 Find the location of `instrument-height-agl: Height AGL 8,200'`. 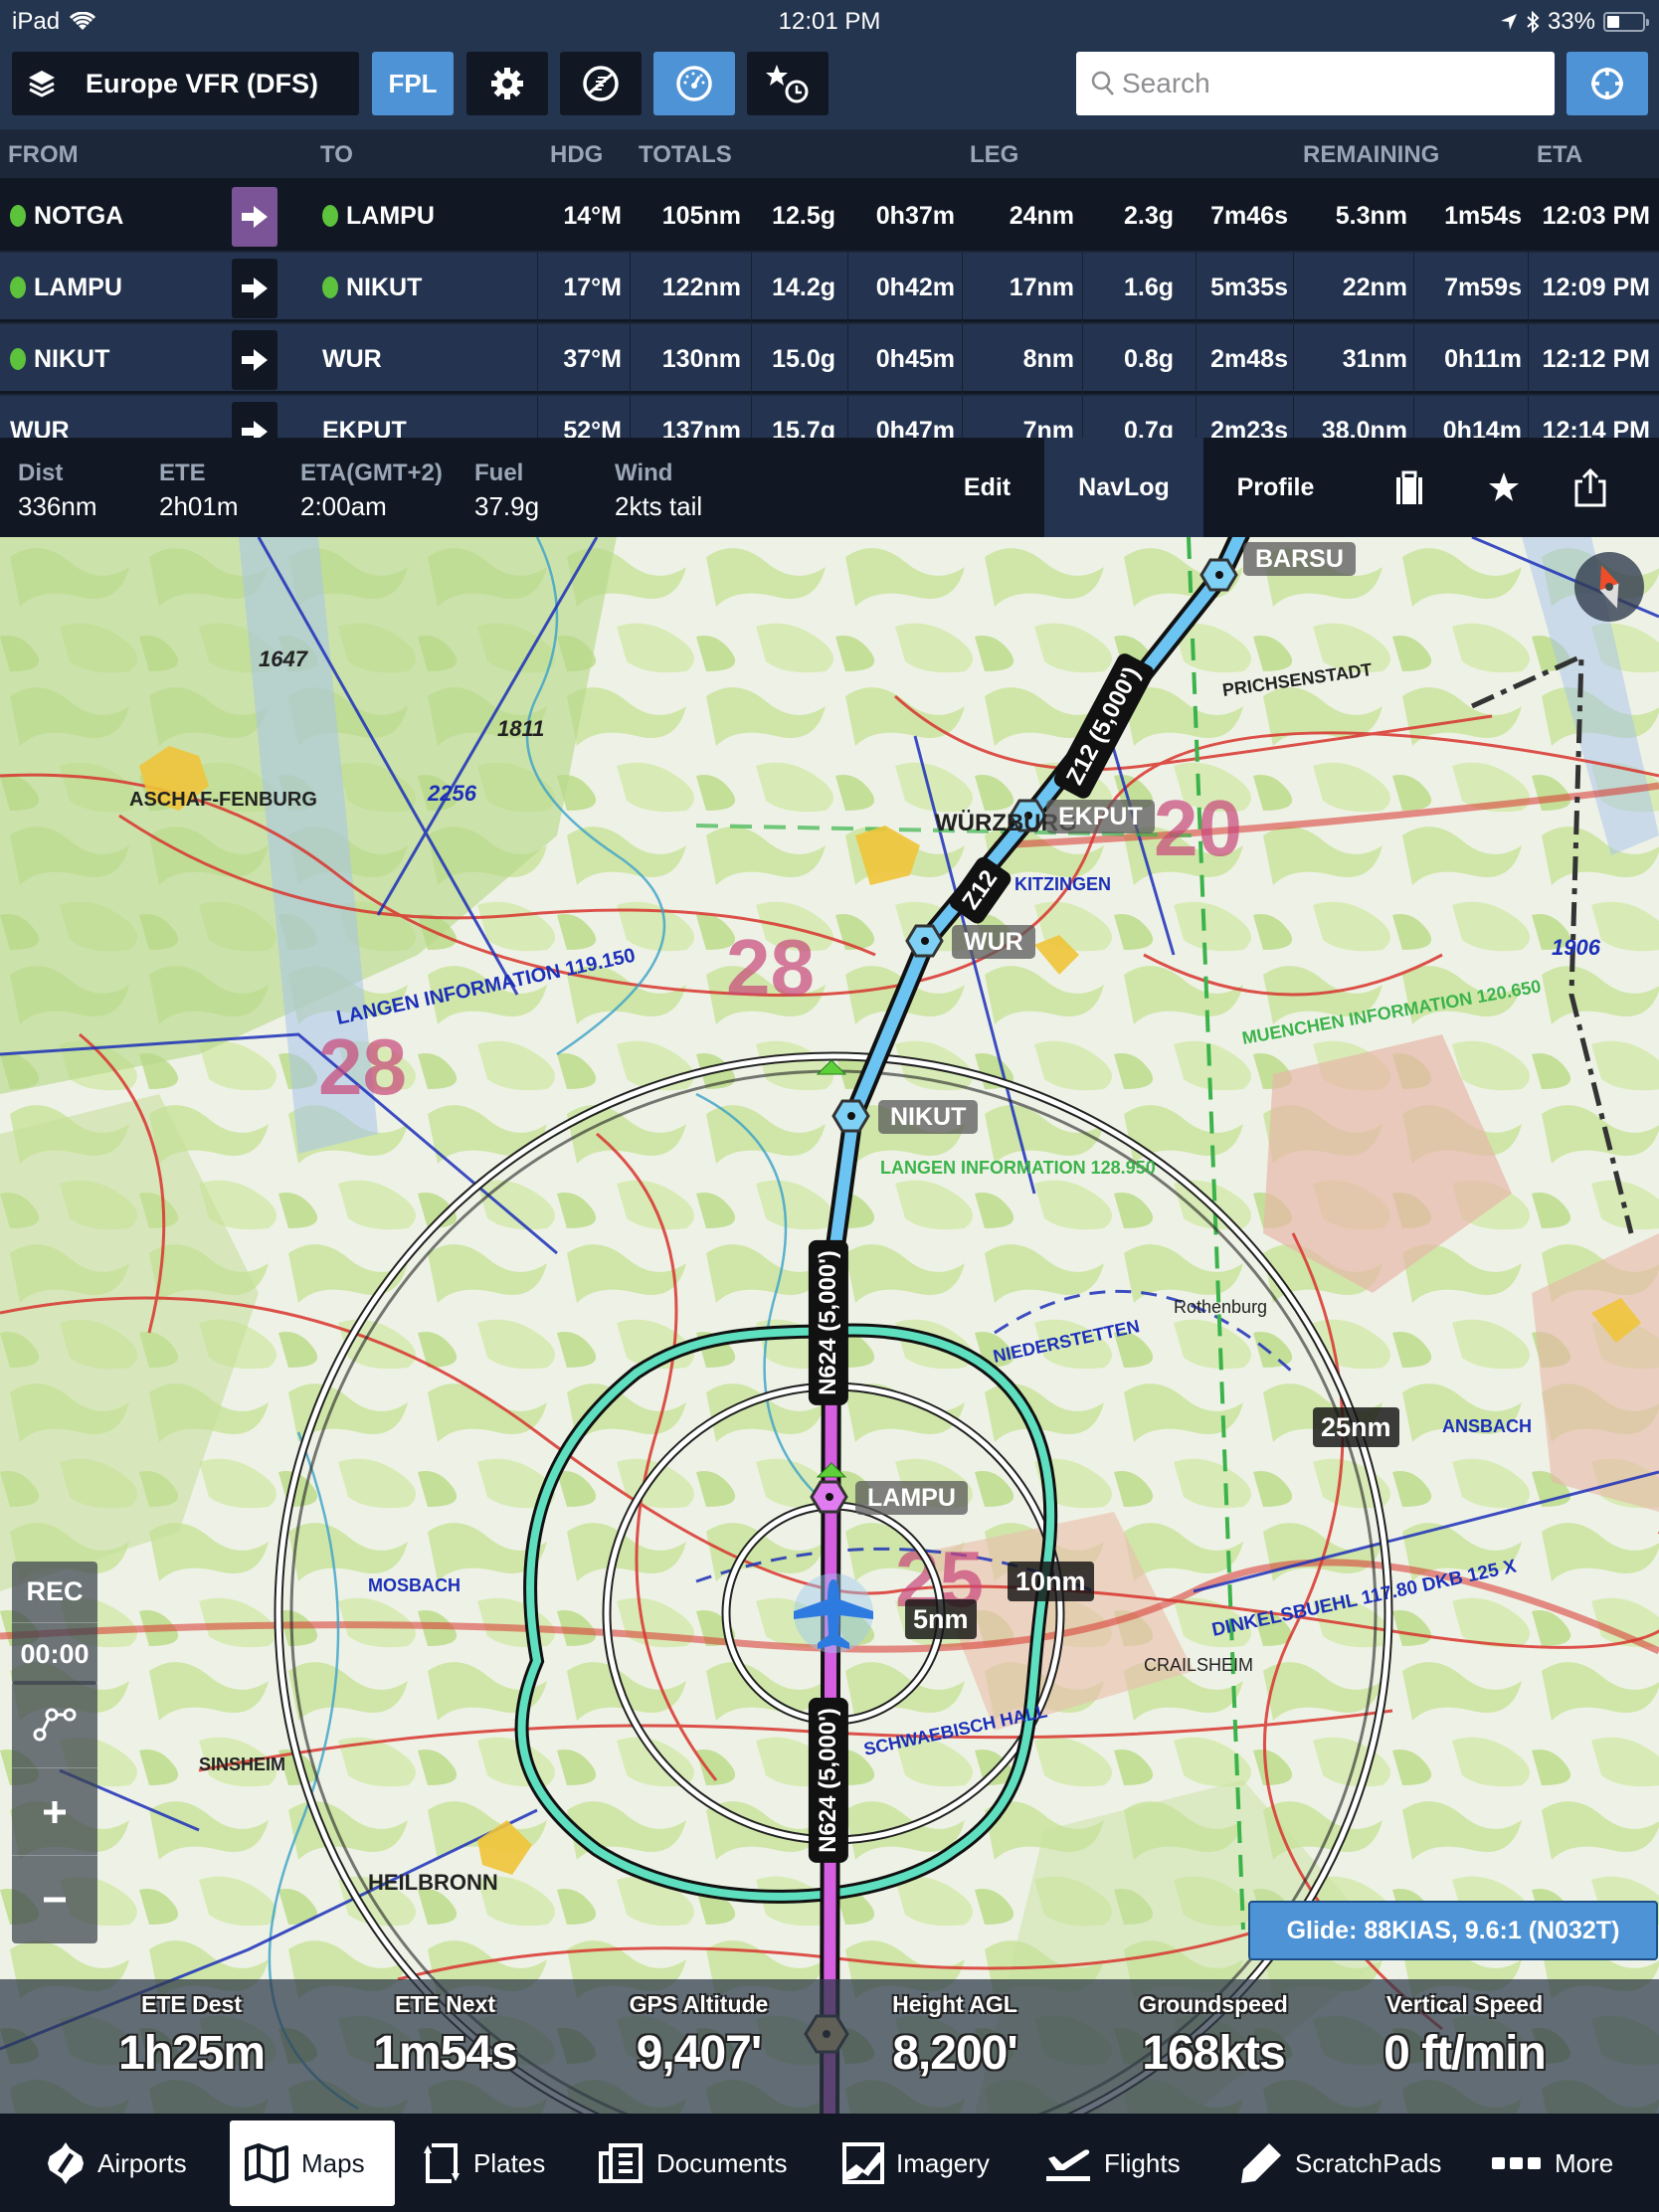

instrument-height-agl: Height AGL 8,200' is located at coordinates (954, 2036).